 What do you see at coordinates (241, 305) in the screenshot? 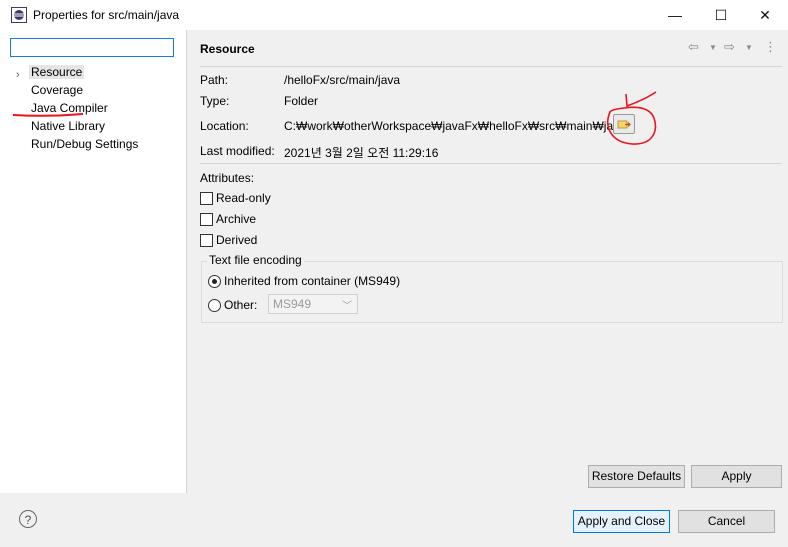
I see `radio-label: Other:` at bounding box center [241, 305].